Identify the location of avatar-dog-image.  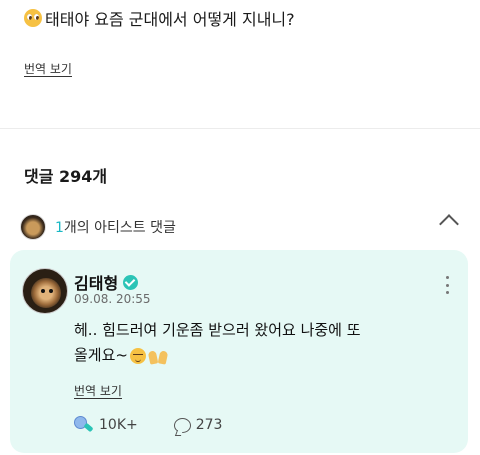
(46, 293).